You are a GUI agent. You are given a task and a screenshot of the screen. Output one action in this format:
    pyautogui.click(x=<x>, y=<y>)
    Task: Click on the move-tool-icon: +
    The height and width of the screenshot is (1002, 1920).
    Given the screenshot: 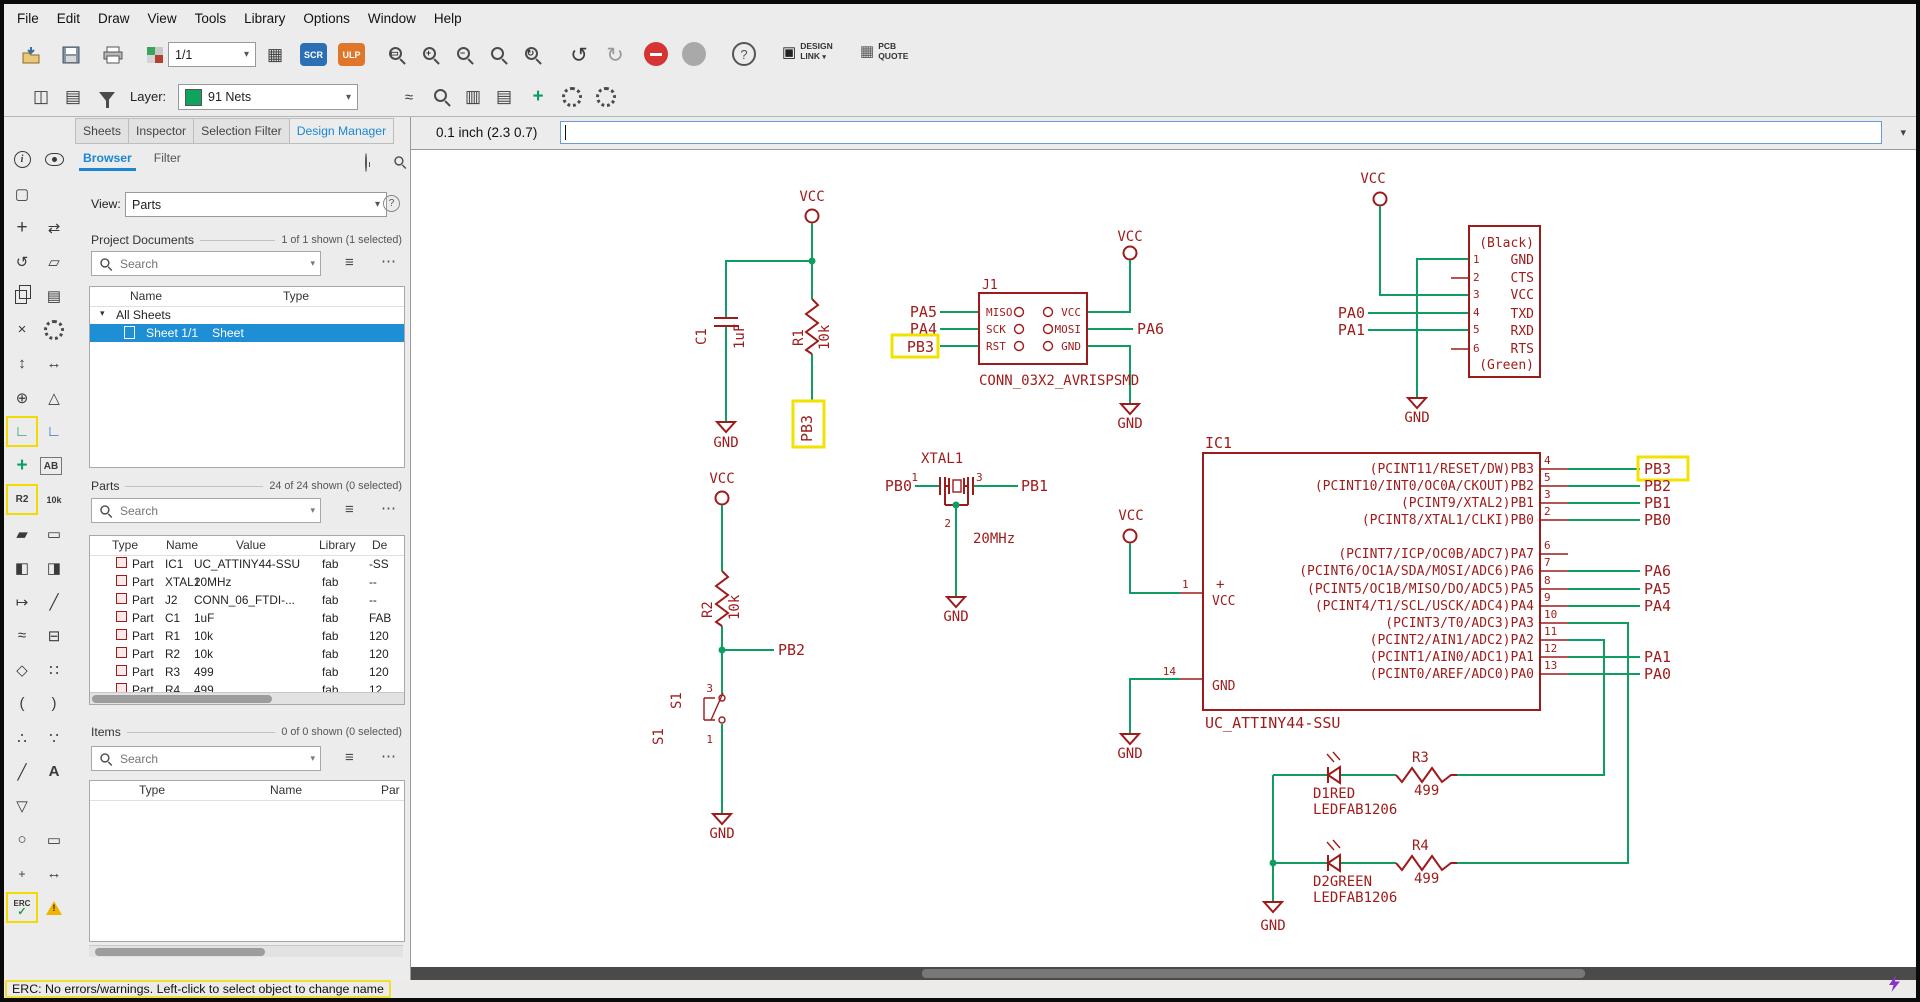 What is the action you would take?
    pyautogui.click(x=22, y=227)
    